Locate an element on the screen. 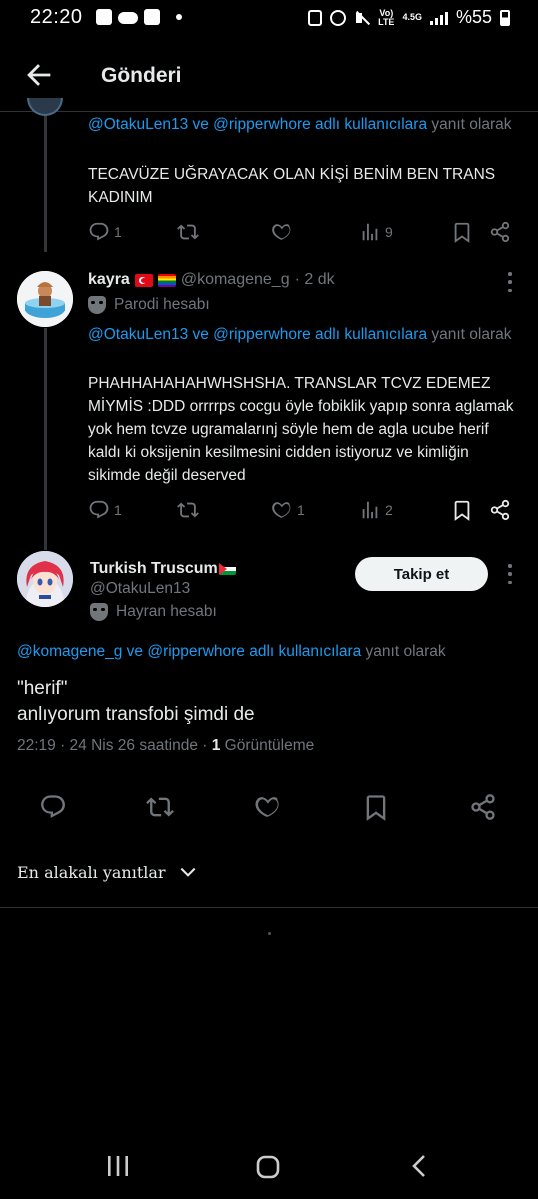 The image size is (538, 1199). author-handle: @OtakuLen13 is located at coordinates (140, 589).